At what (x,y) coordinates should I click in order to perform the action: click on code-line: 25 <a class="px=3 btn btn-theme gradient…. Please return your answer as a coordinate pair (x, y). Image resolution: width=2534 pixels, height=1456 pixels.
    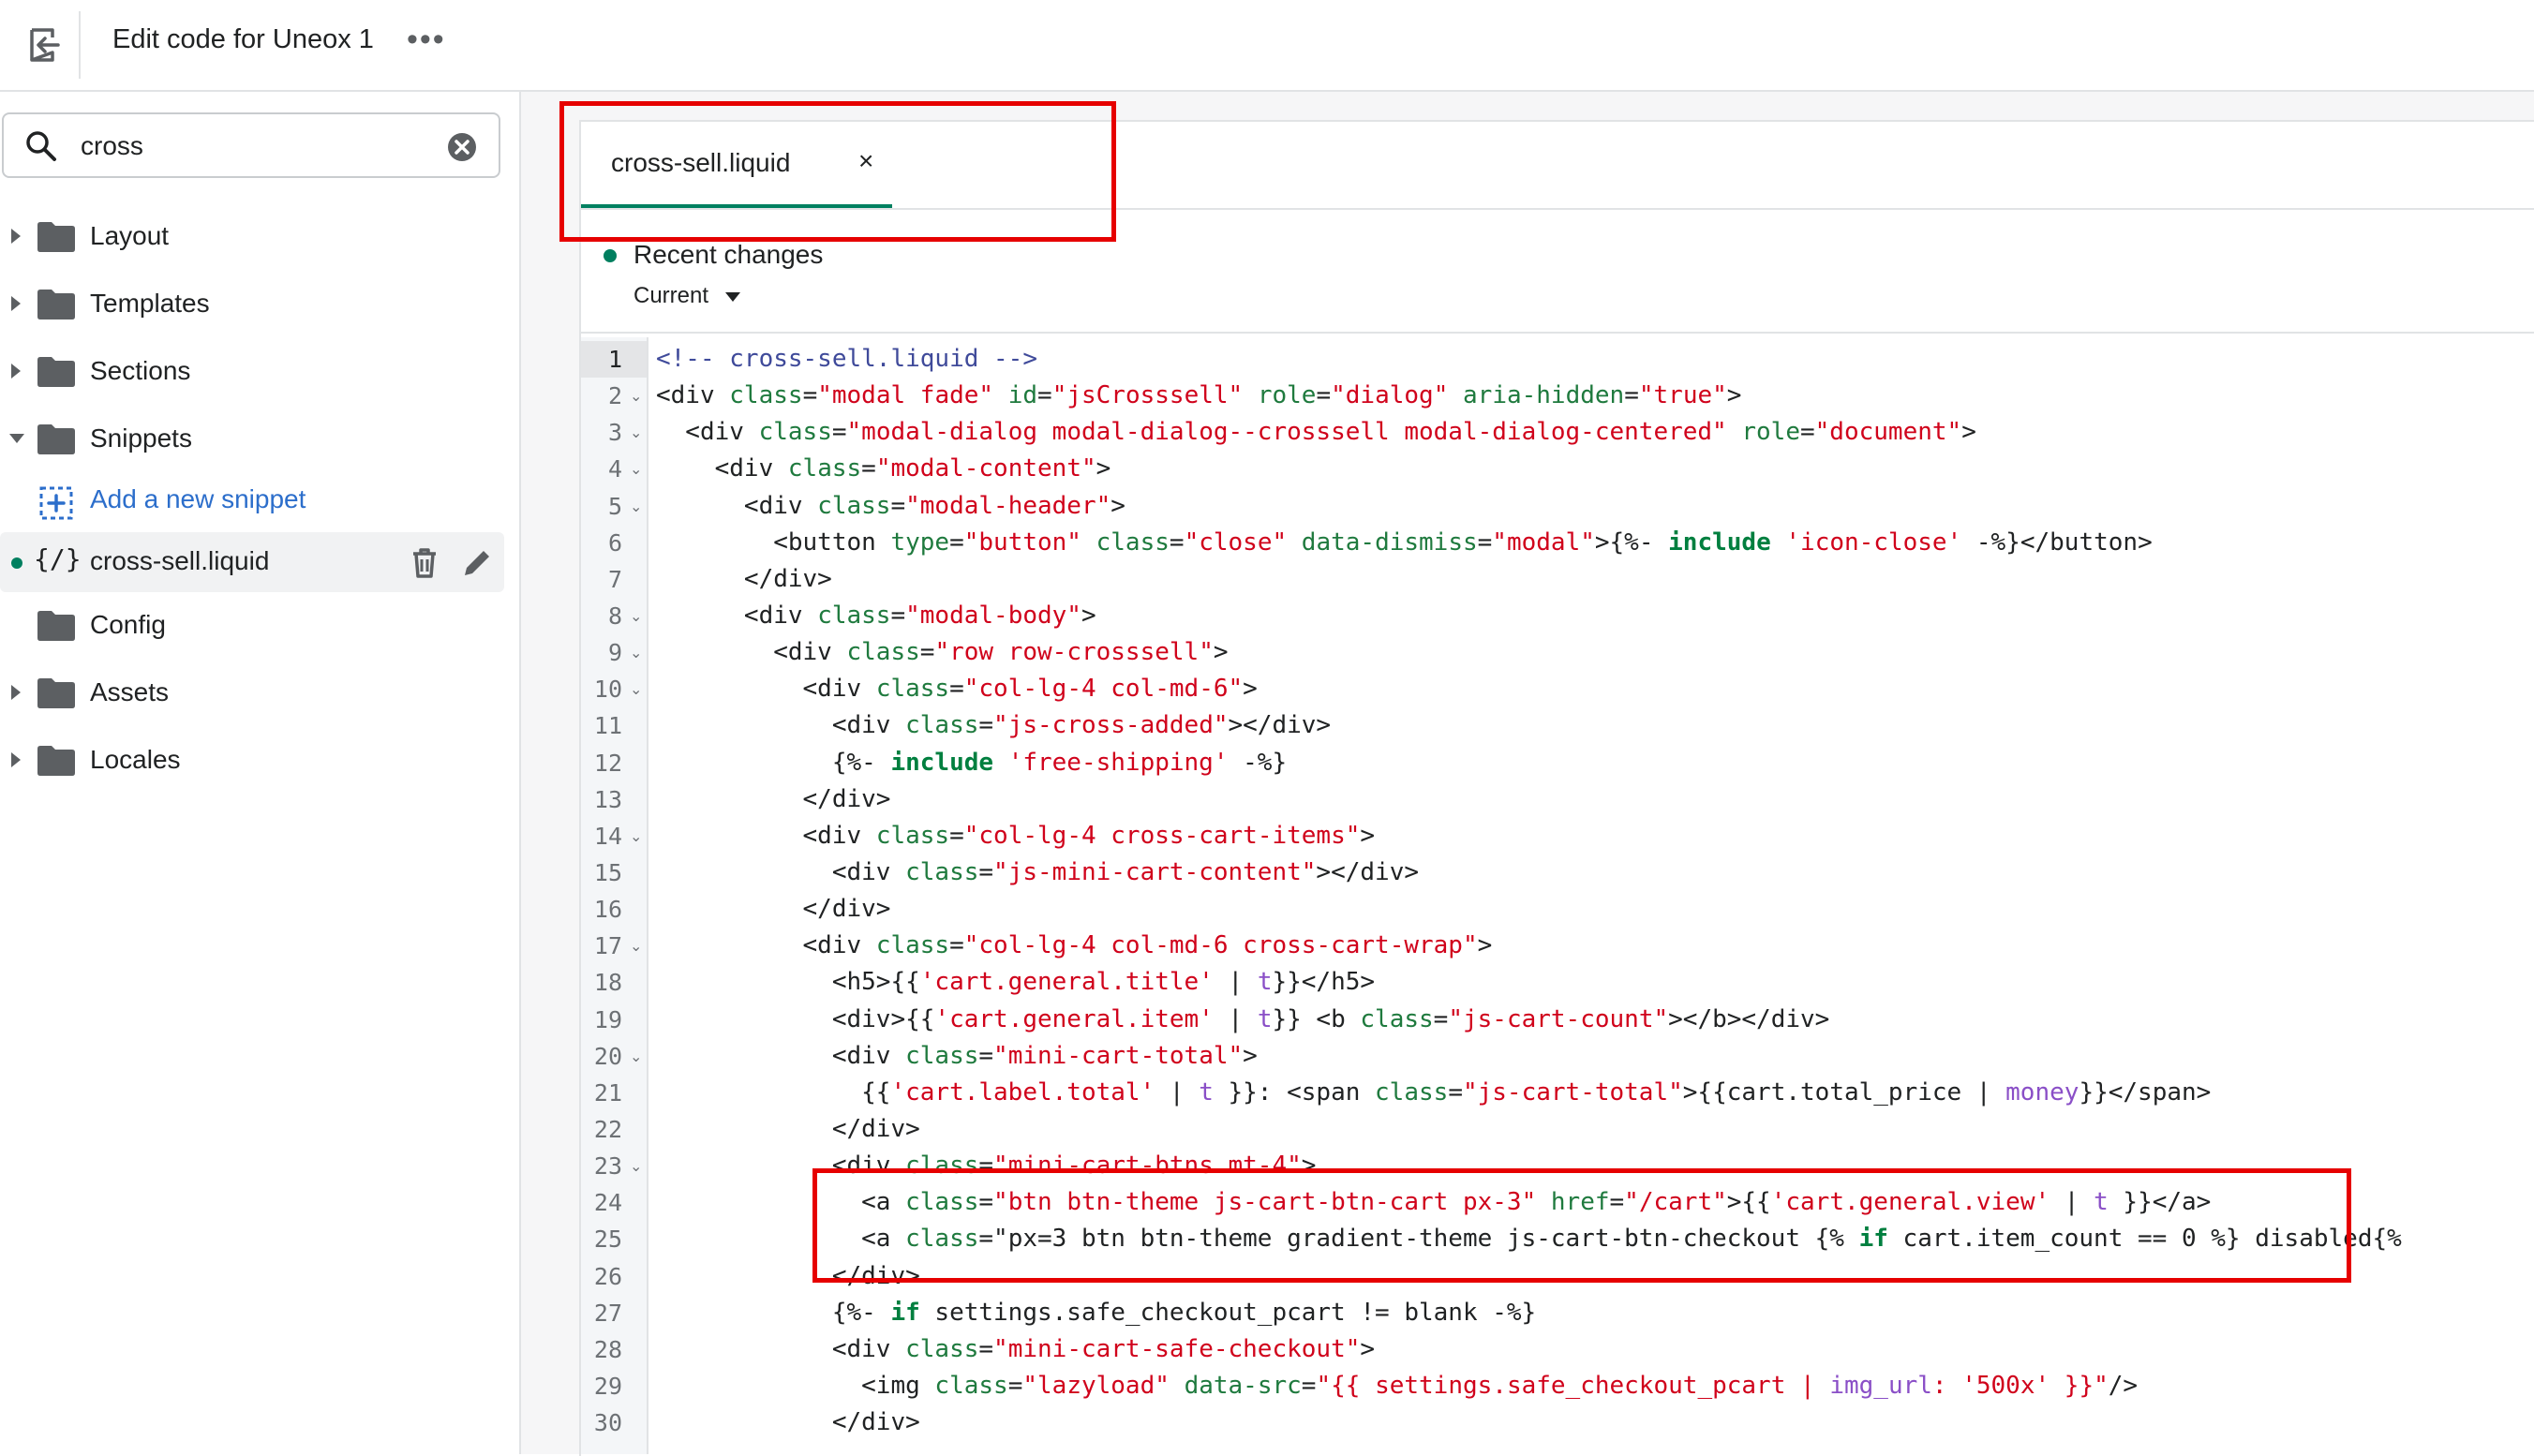
    Looking at the image, I should click on (1557, 1239).